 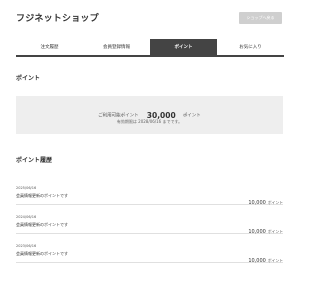 I want to click on history-row: 2024/06/16 会員情報更新のポイントです 10,000 ポイント, so click(x=149, y=220).